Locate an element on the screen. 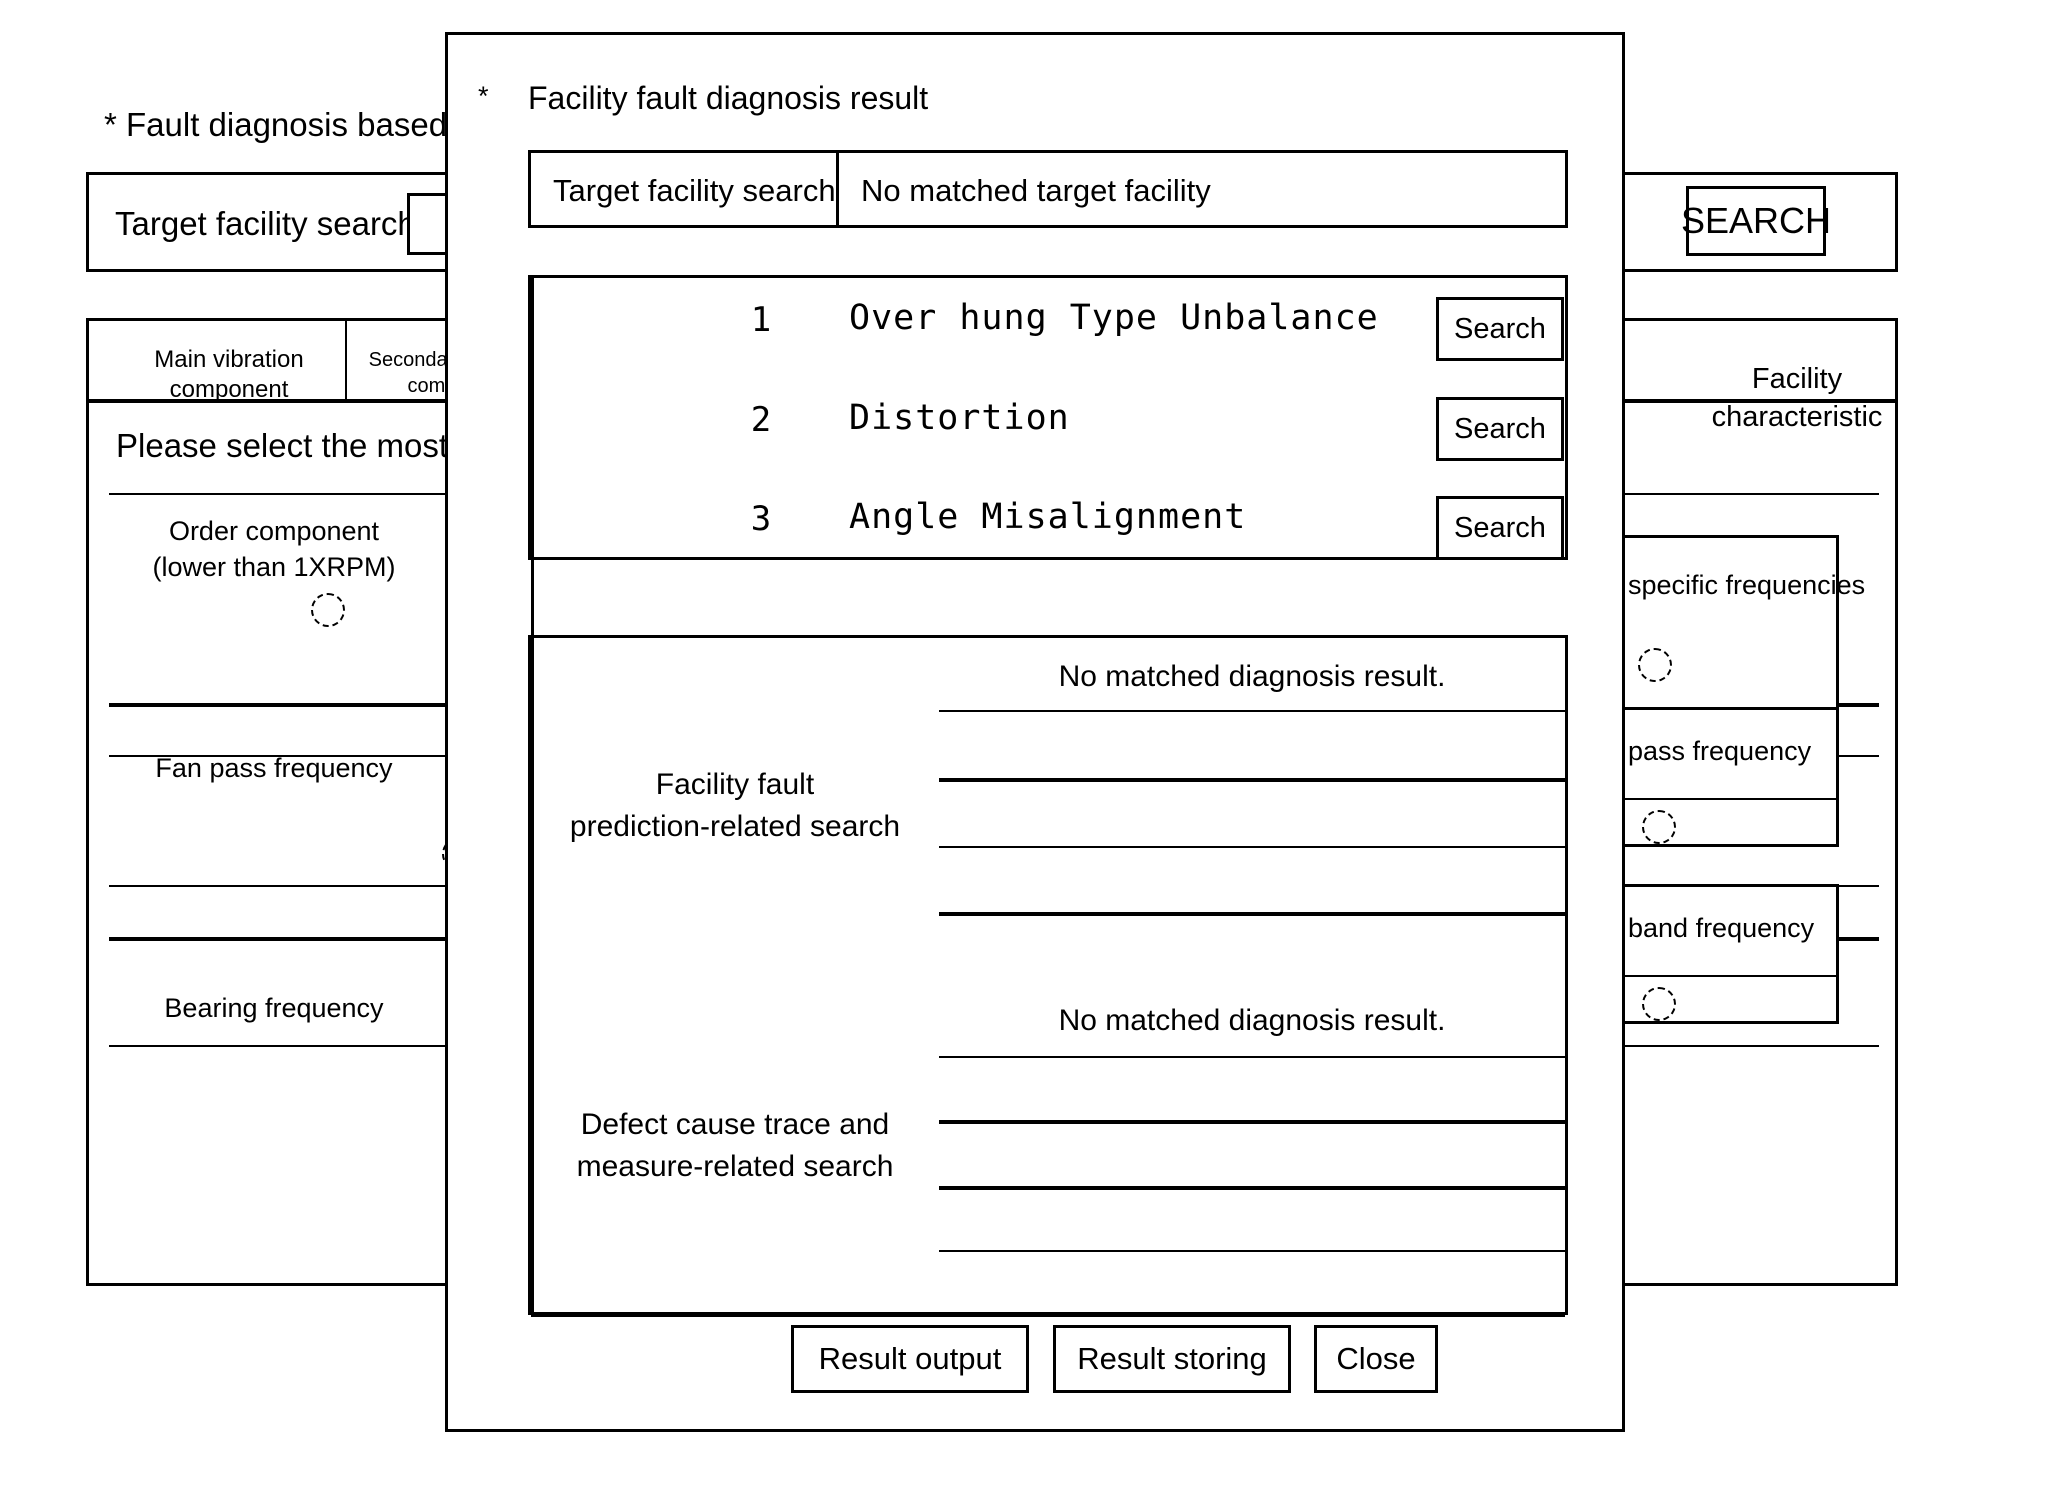 Image resolution: width=2050 pixels, height=1511 pixels. bg-right-item-specific: specific frequencies is located at coordinates (1741, 630).